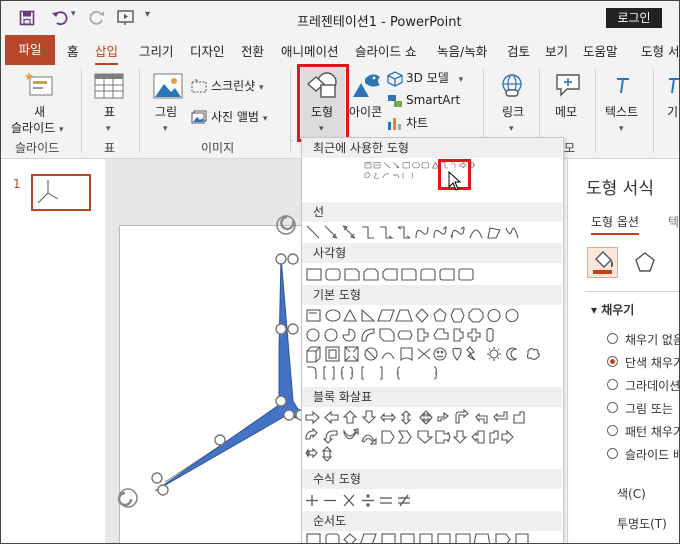  What do you see at coordinates (631, 494) in the screenshot?
I see `color-label: 색(C)` at bounding box center [631, 494].